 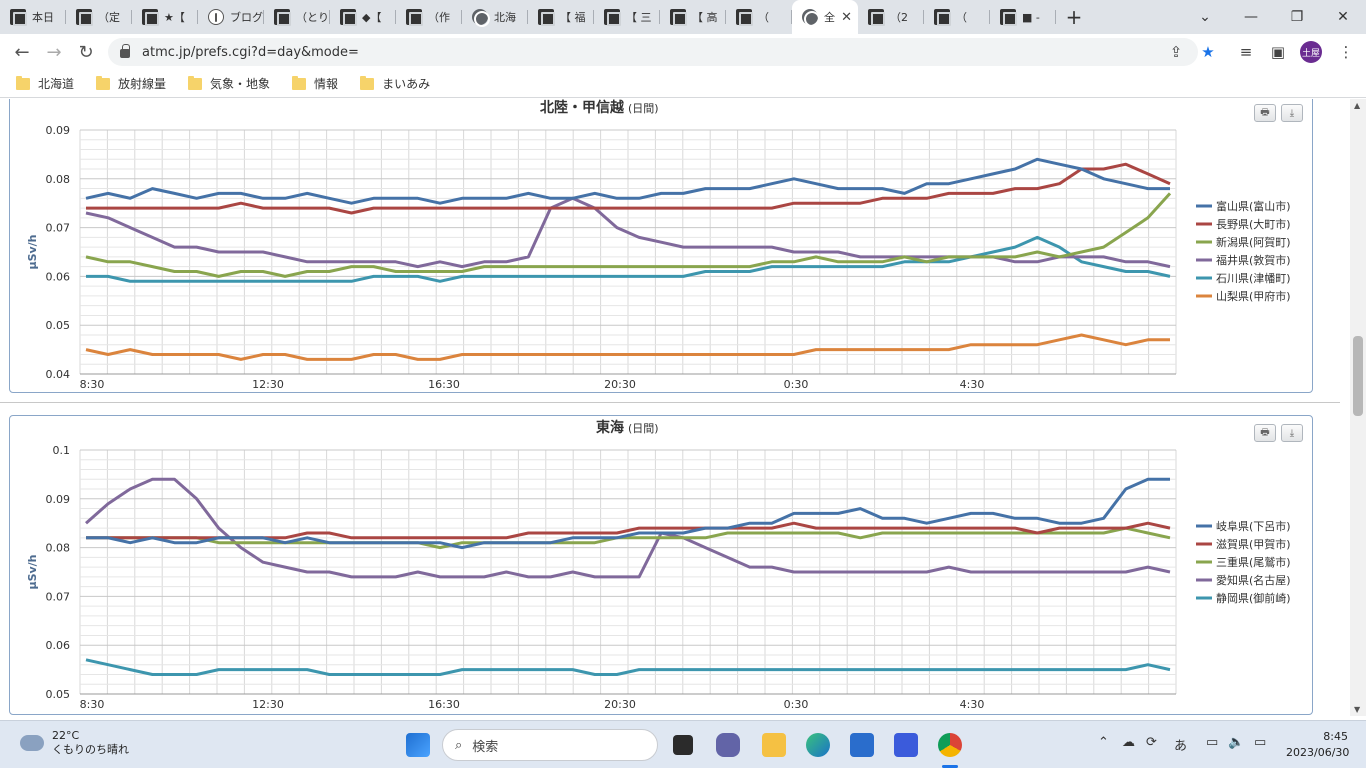 I want to click on tab-title: ブログ, so click(x=246, y=17).